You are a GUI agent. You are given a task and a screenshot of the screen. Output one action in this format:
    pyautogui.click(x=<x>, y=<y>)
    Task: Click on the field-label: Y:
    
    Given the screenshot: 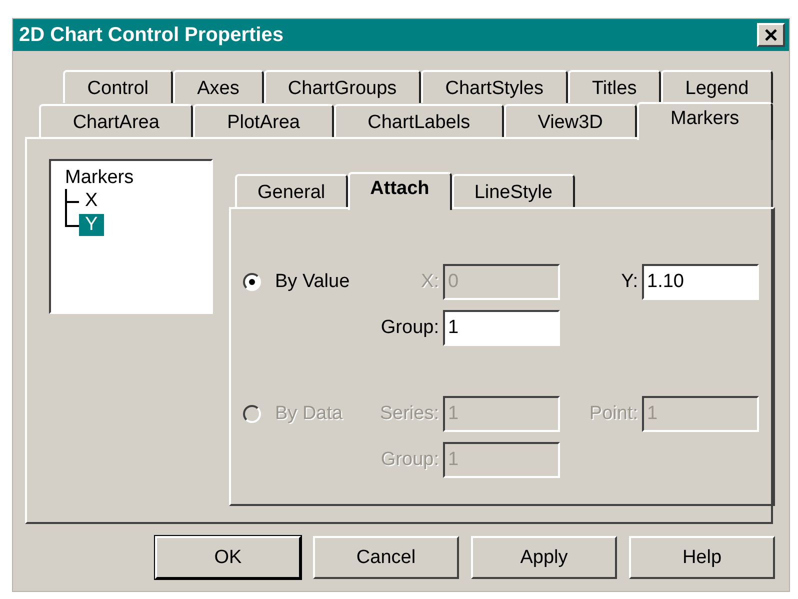 What is the action you would take?
    pyautogui.click(x=629, y=282)
    